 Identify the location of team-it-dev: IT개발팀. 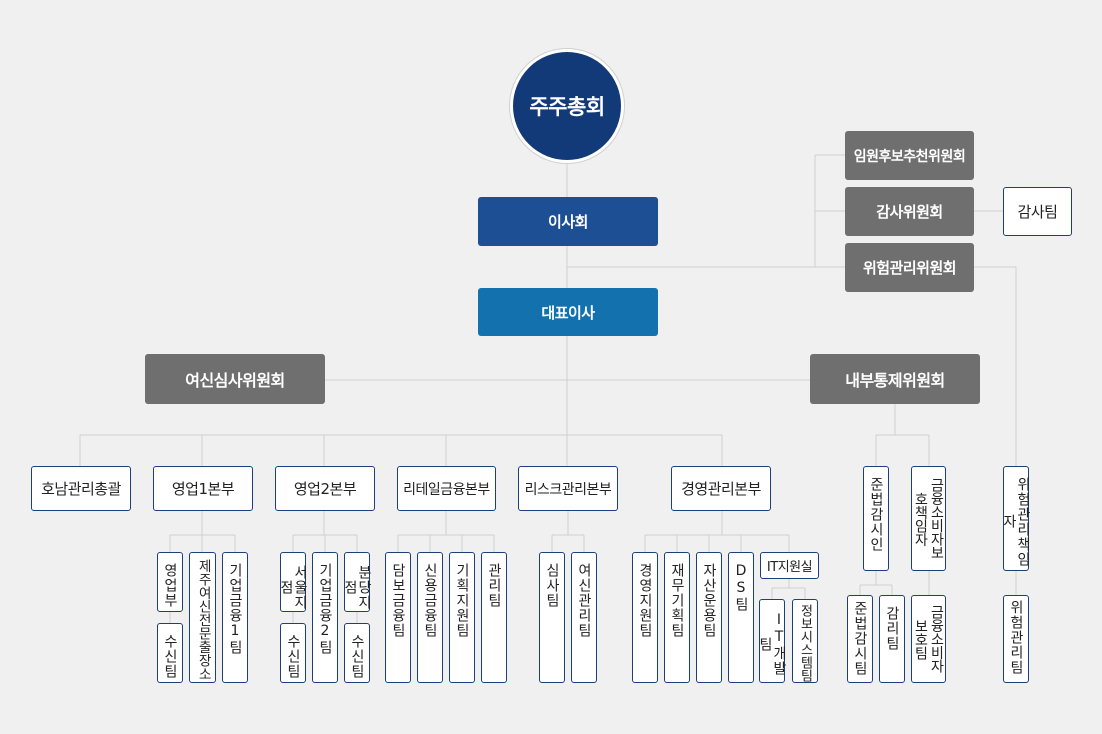
(772, 641).